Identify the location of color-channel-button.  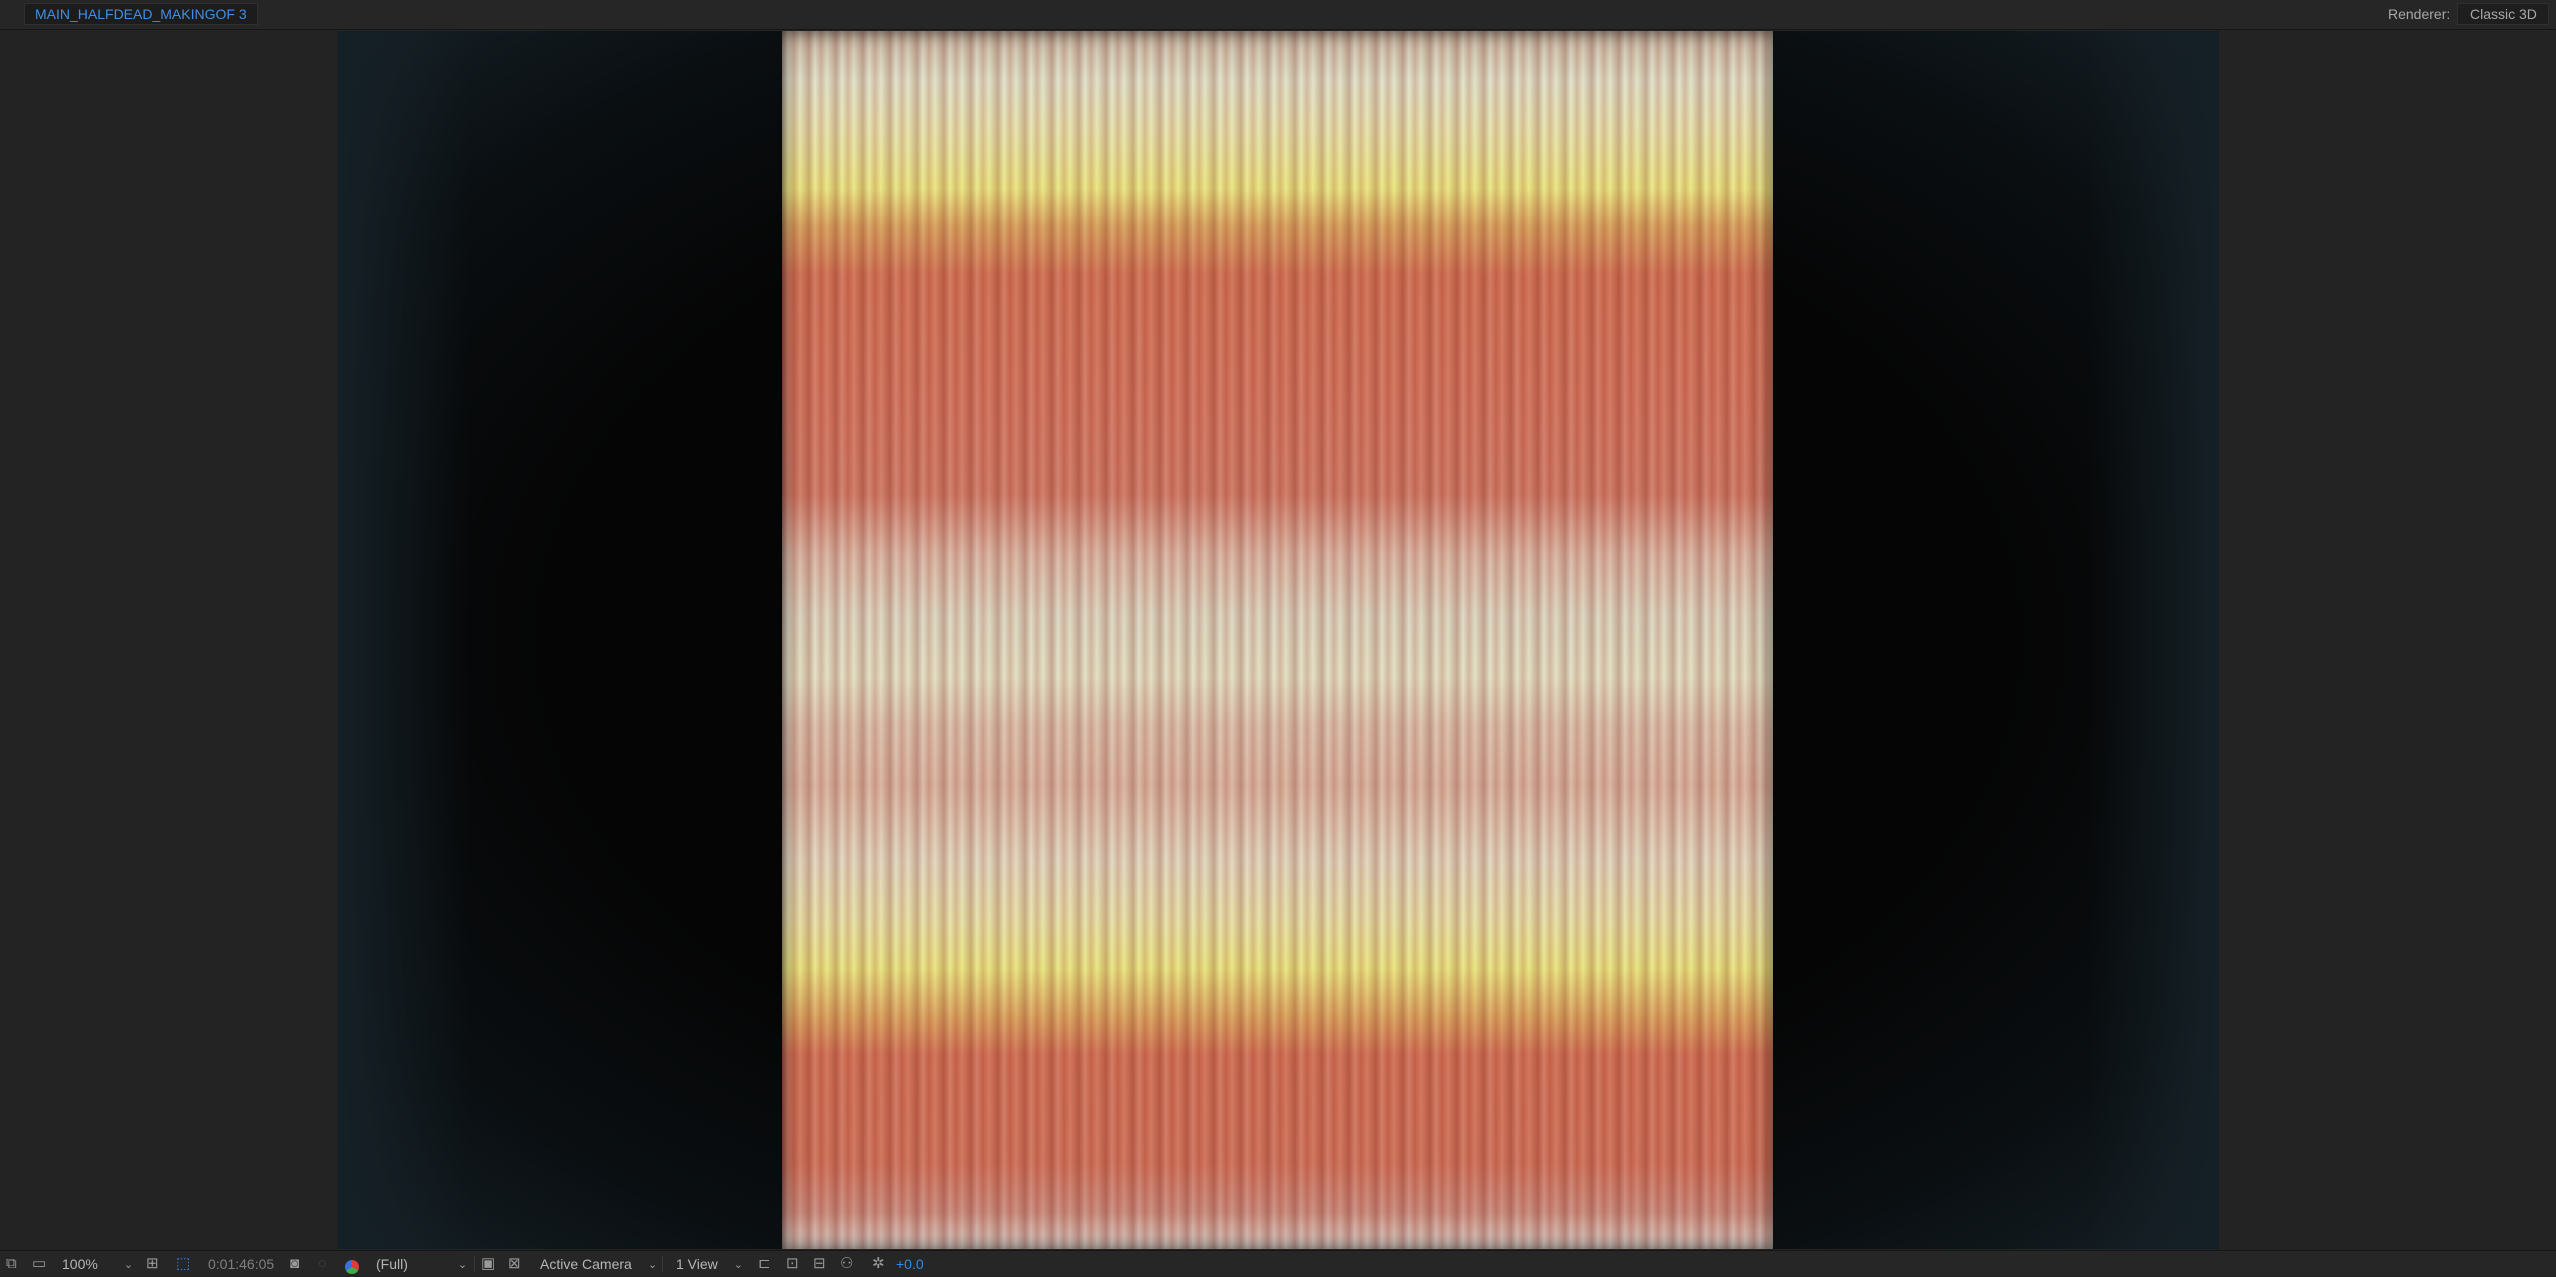
(352, 1264).